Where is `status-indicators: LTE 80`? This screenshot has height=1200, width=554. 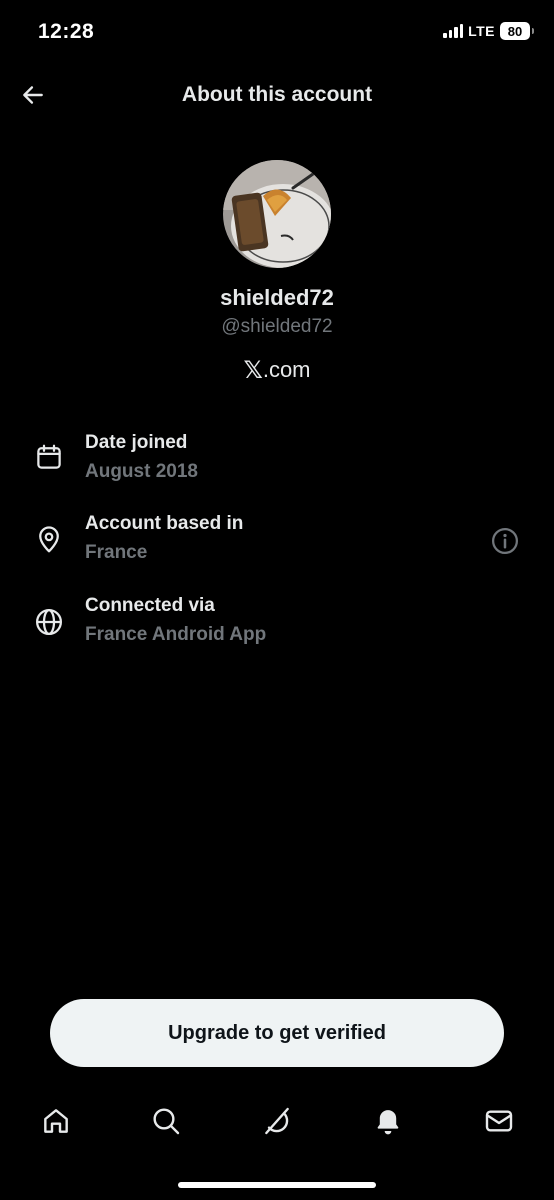 status-indicators: LTE 80 is located at coordinates (488, 31).